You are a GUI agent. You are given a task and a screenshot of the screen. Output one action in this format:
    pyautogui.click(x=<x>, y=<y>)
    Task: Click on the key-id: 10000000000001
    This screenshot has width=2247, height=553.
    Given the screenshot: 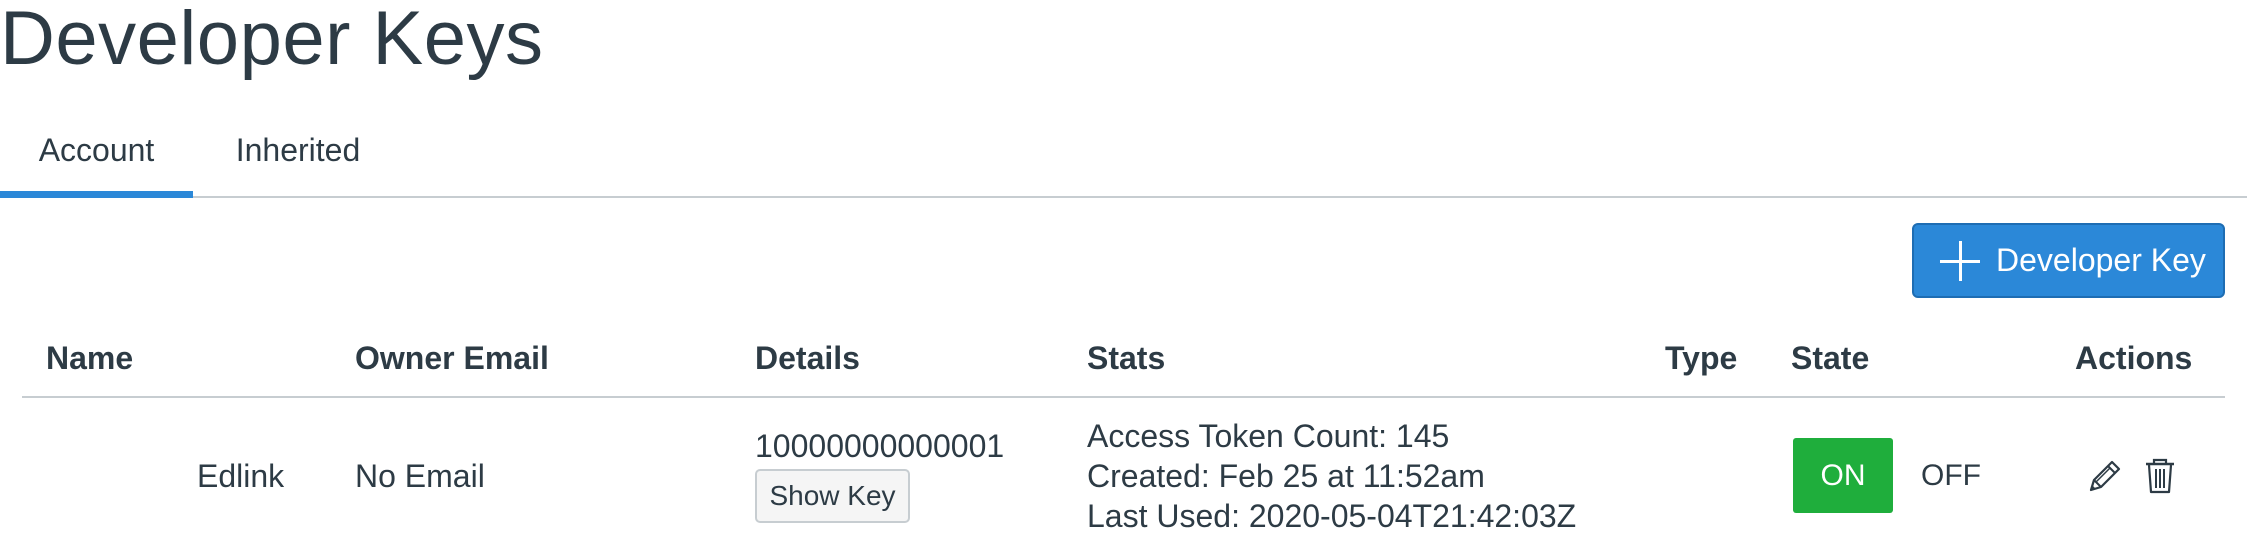 What is the action you would take?
    pyautogui.click(x=880, y=446)
    